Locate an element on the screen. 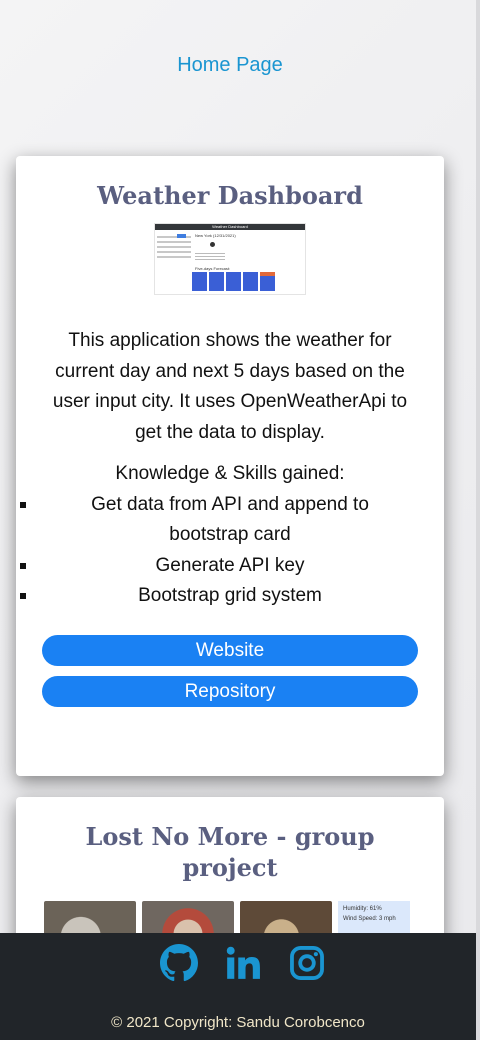 Image resolution: width=480 pixels, height=1040 pixels. linkedin-icon is located at coordinates (243, 963).